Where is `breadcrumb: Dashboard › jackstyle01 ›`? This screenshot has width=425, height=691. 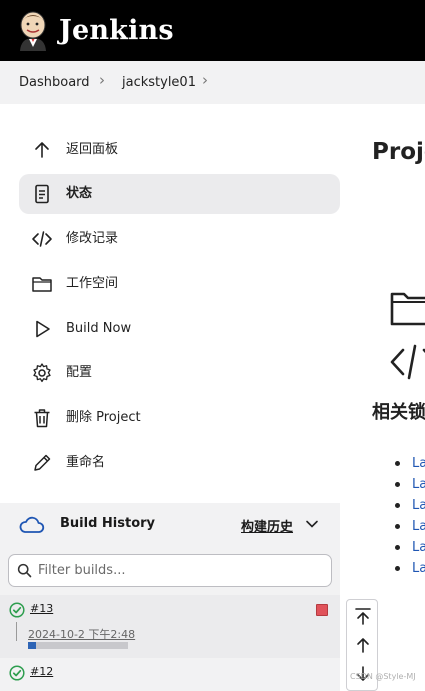
breadcrumb: Dashboard › jackstyle01 › is located at coordinates (212, 82).